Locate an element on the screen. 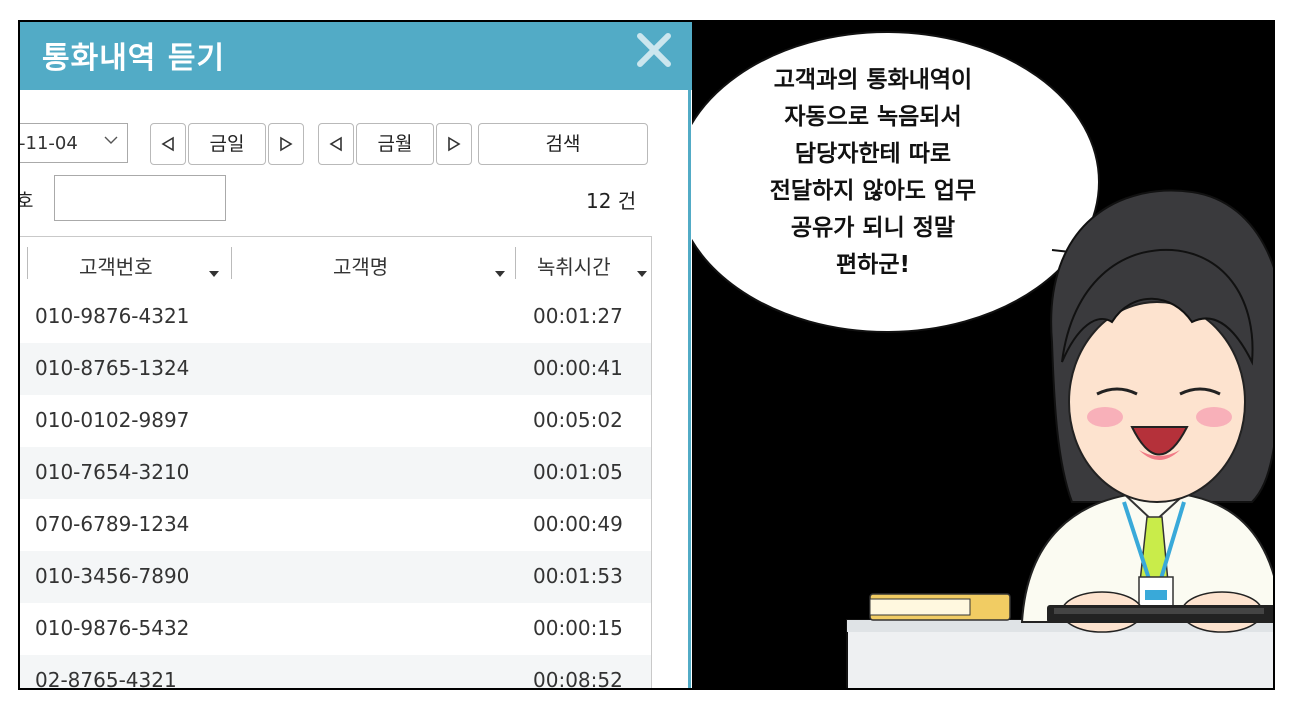 The width and height of the screenshot is (1298, 715). table-header: 고객번호 고객명 녹취시간 is located at coordinates (335, 264).